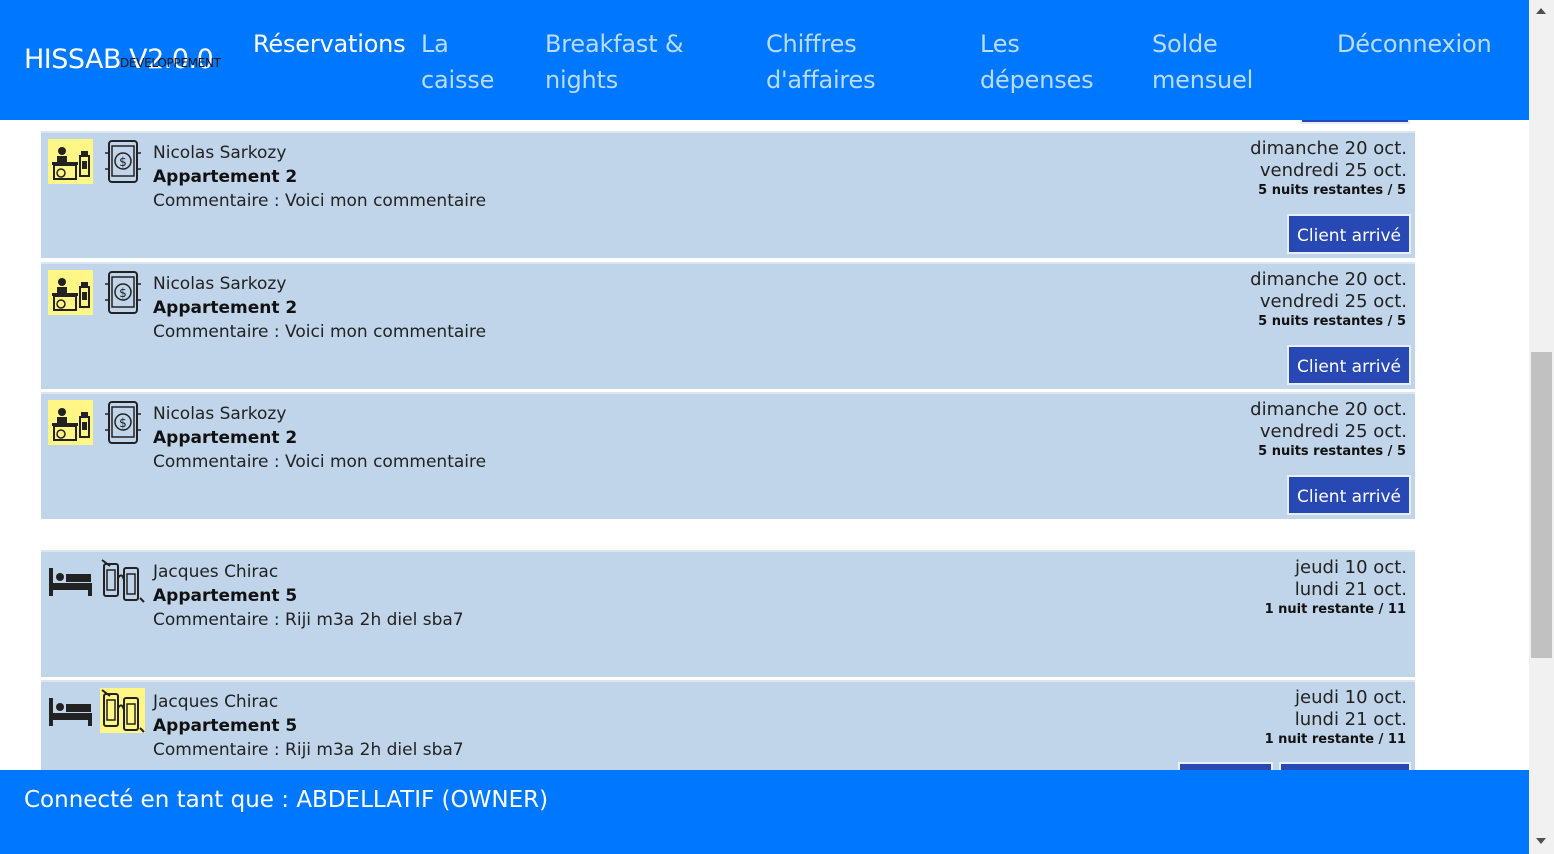  Describe the element at coordinates (1045, 62) in the screenshot. I see `nav-depenses: Les dépenses` at that location.